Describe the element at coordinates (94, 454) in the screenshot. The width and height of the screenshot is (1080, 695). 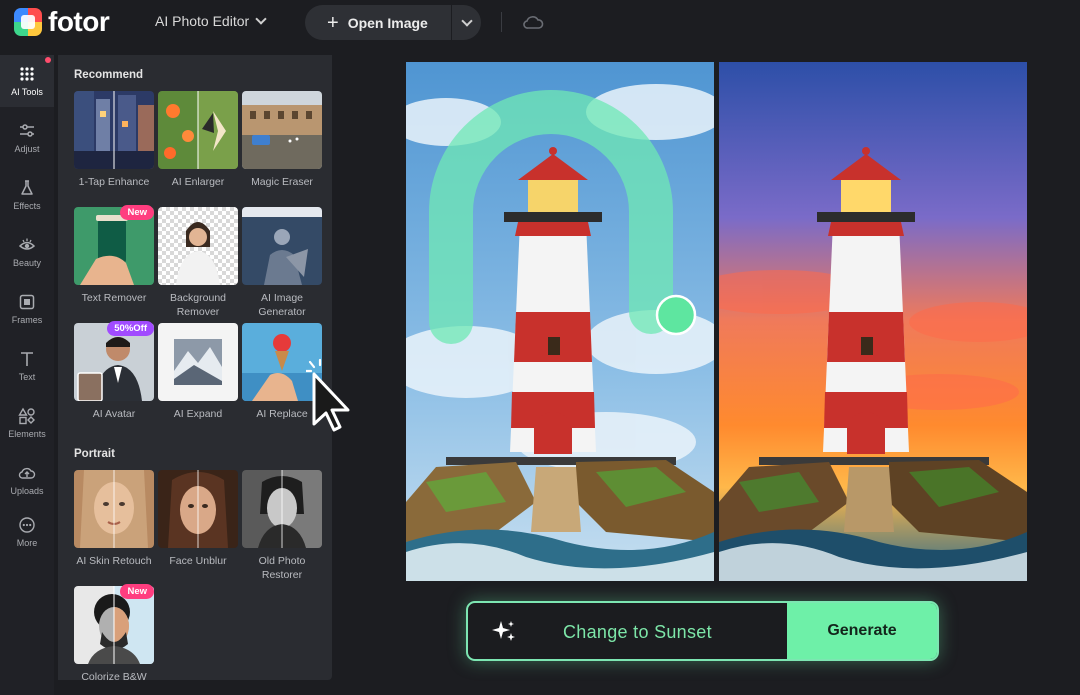
I see `section-title-portrait: Portrait` at that location.